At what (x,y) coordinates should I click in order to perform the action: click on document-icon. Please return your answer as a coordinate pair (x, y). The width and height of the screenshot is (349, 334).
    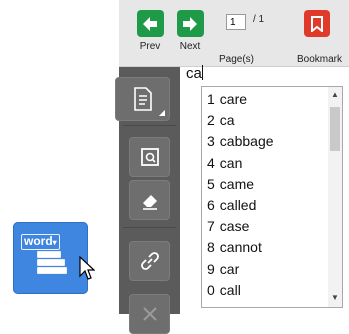
    Looking at the image, I should click on (142, 99).